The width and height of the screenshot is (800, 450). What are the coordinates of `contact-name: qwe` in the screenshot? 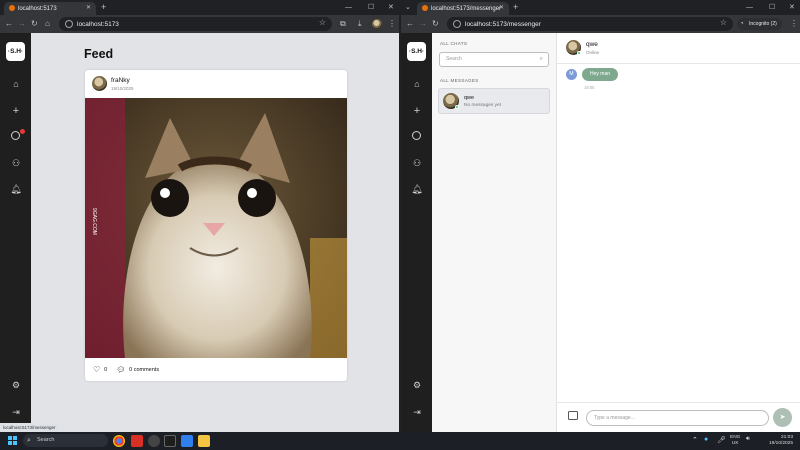 It's located at (592, 44).